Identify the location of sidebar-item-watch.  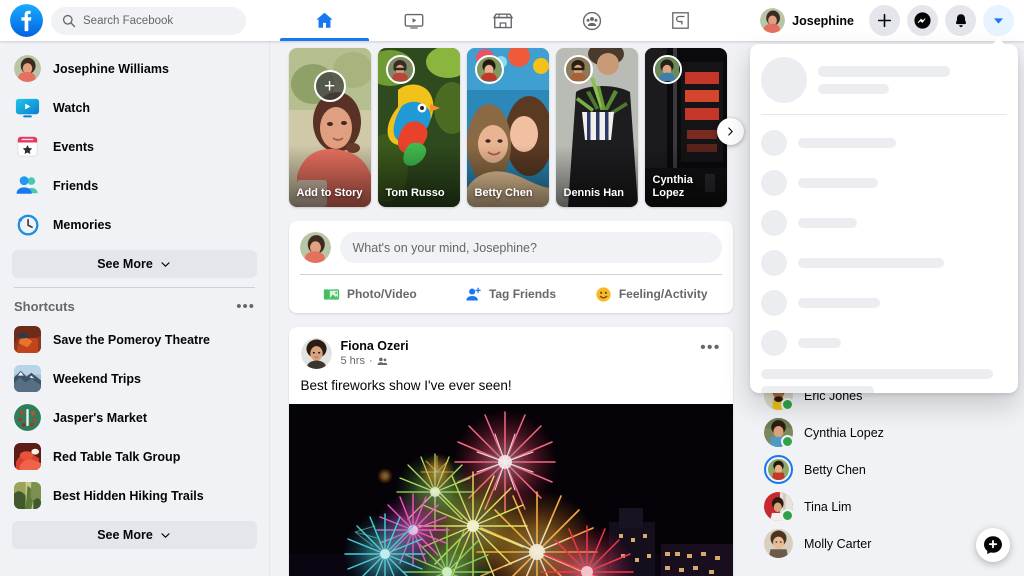
(413, 20).